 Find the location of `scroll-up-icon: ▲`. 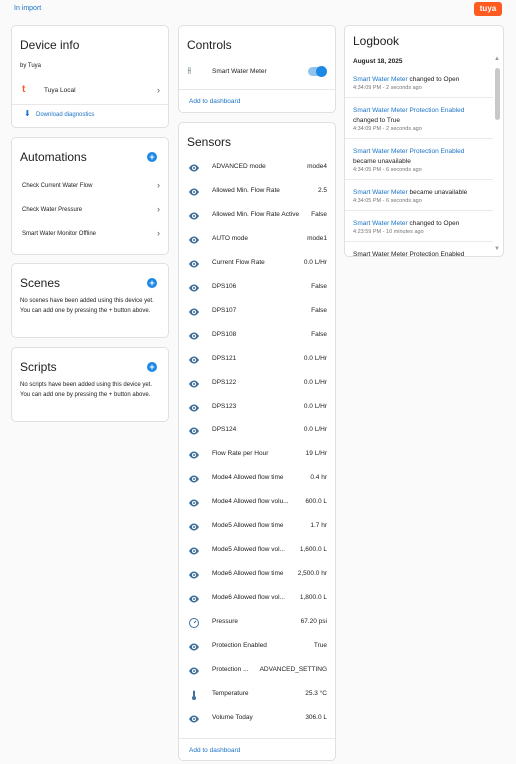

scroll-up-icon: ▲ is located at coordinates (497, 59).